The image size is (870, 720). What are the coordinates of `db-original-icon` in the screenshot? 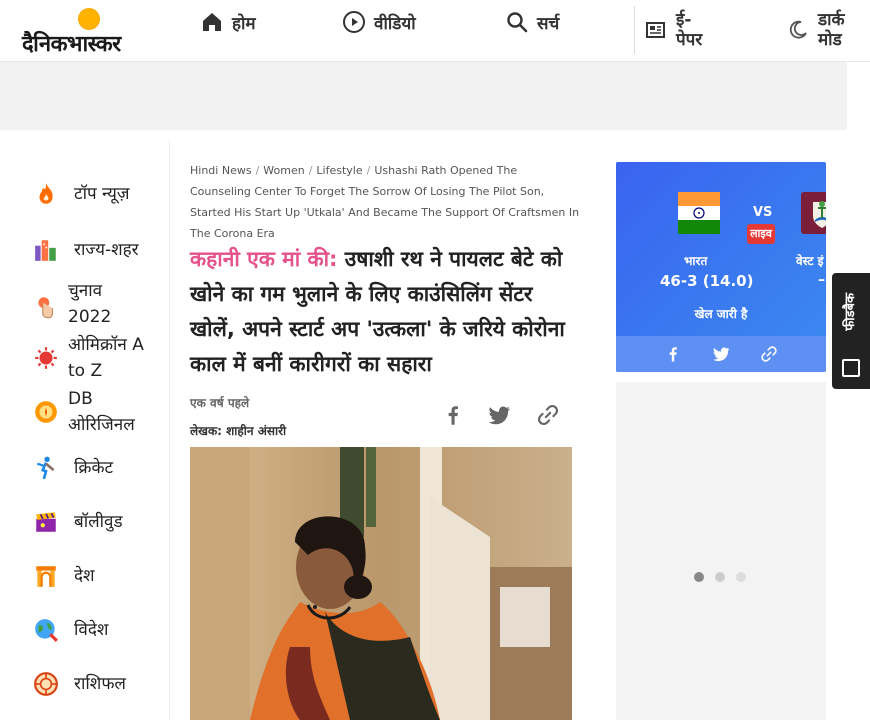 It's located at (46, 412).